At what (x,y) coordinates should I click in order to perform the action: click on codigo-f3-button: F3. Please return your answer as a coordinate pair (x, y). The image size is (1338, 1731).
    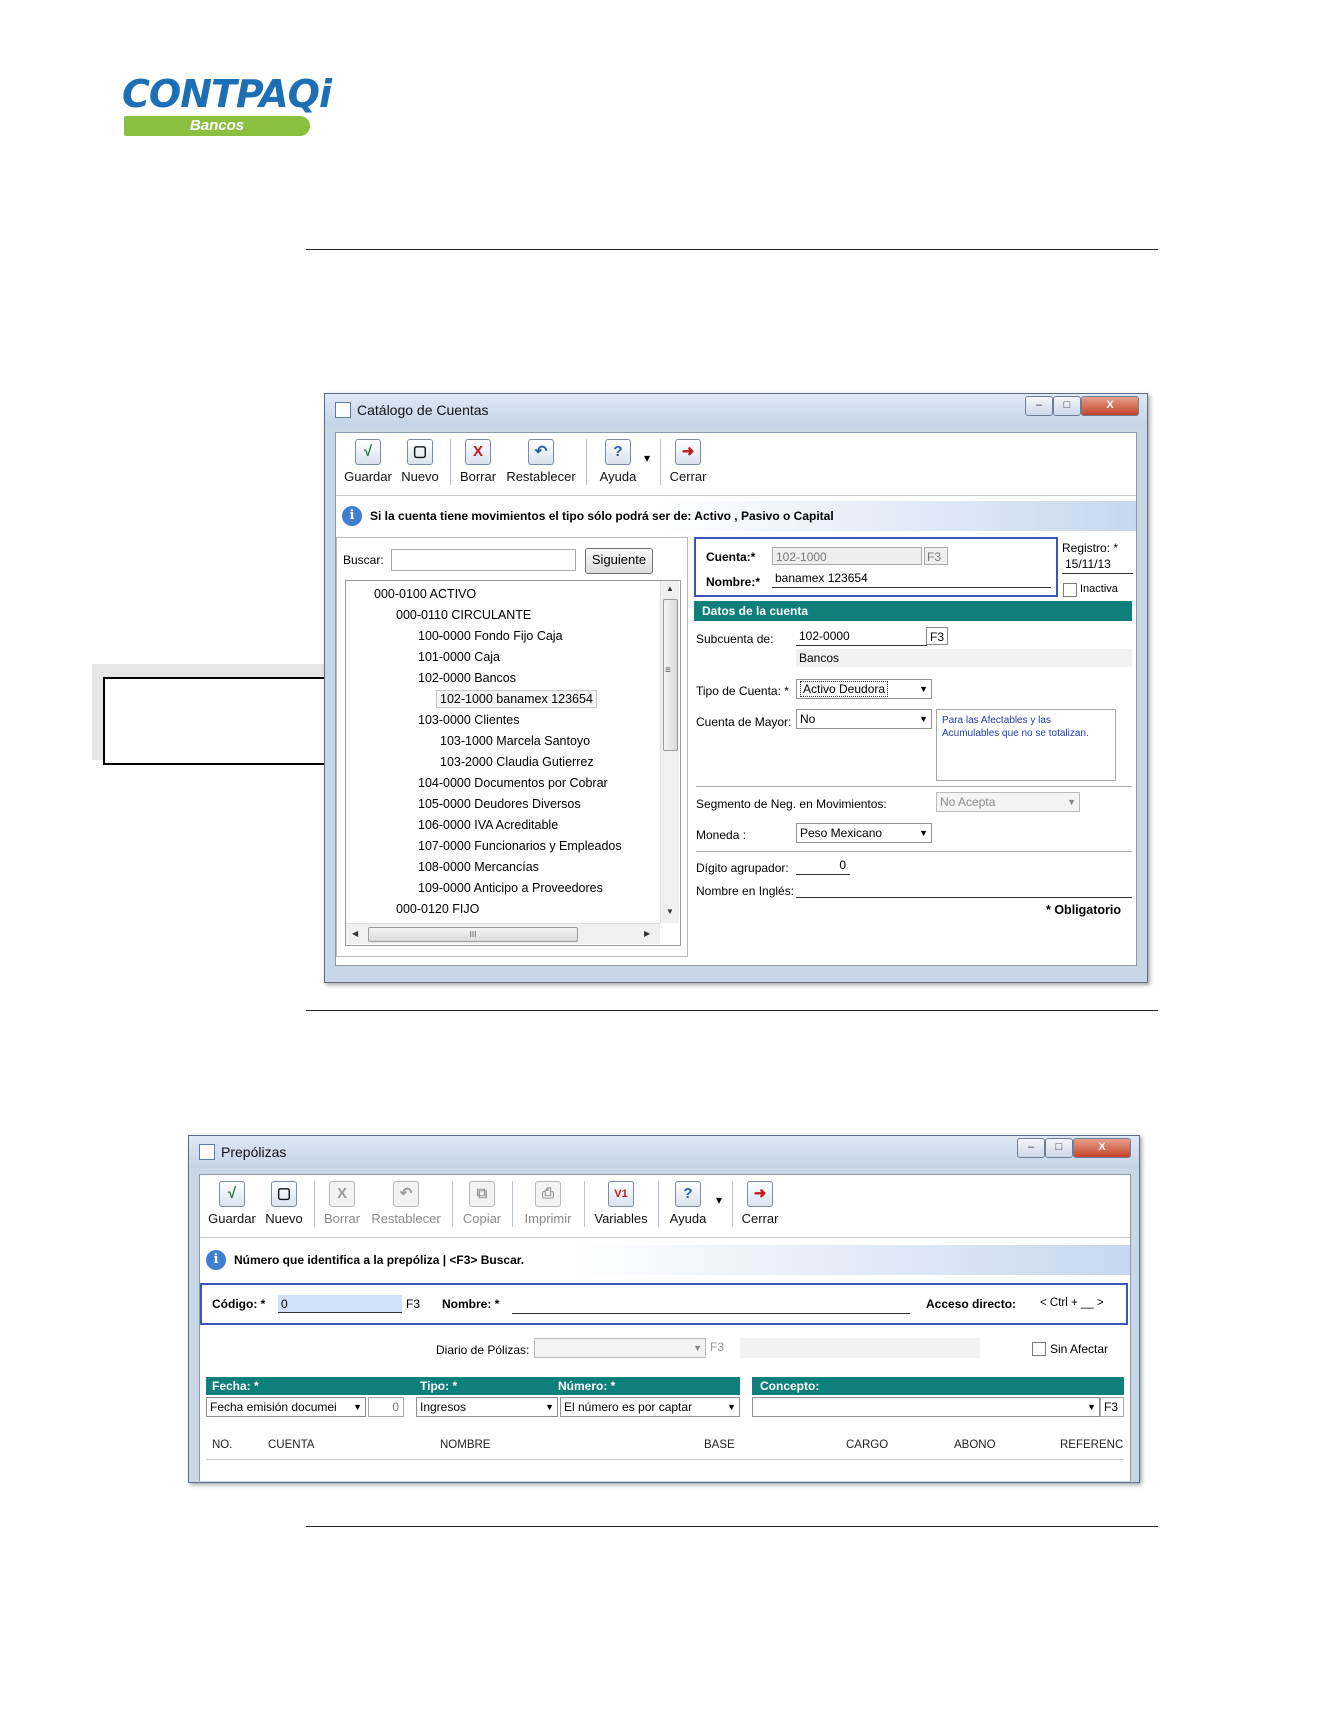
    Looking at the image, I should click on (413, 1304).